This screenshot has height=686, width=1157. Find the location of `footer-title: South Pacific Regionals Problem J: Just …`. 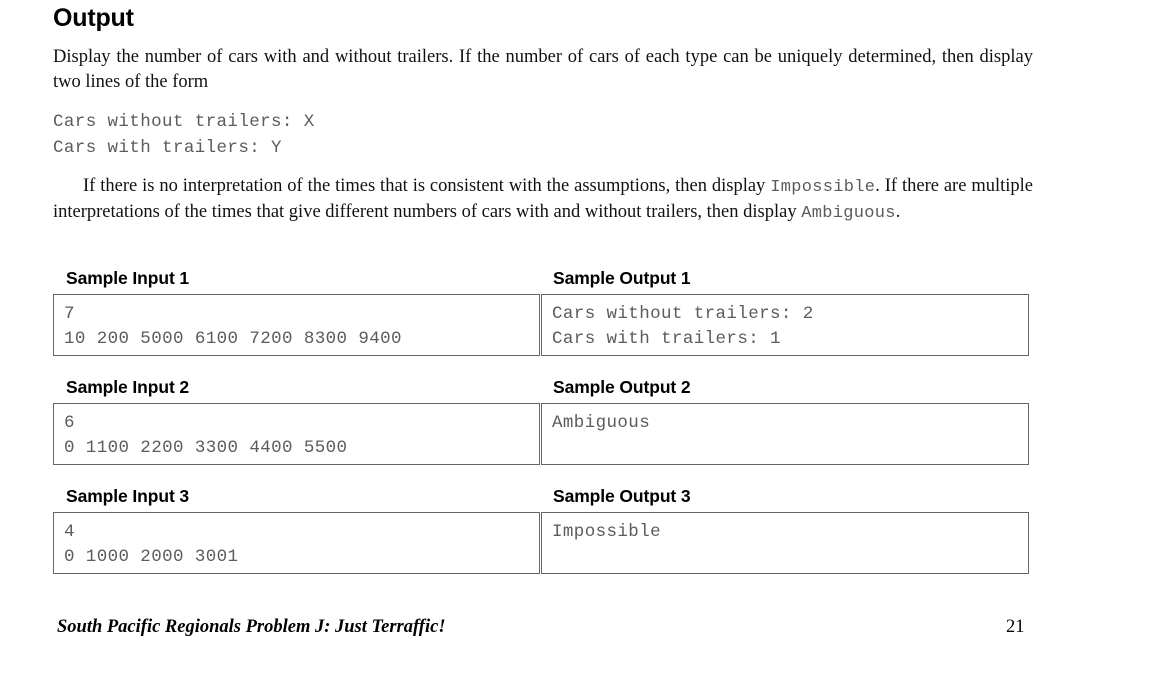

footer-title: South Pacific Regionals Problem J: Just … is located at coordinates (251, 627).